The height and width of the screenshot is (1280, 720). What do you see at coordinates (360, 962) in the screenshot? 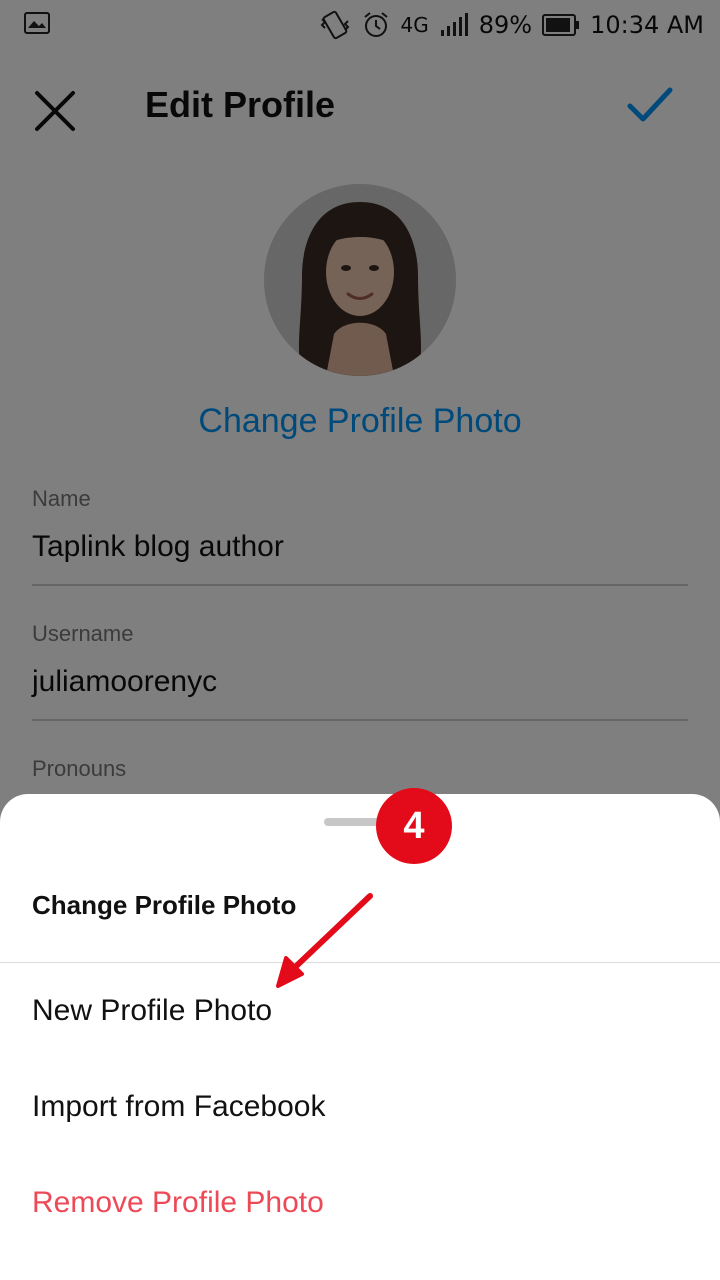
I see `divider` at bounding box center [360, 962].